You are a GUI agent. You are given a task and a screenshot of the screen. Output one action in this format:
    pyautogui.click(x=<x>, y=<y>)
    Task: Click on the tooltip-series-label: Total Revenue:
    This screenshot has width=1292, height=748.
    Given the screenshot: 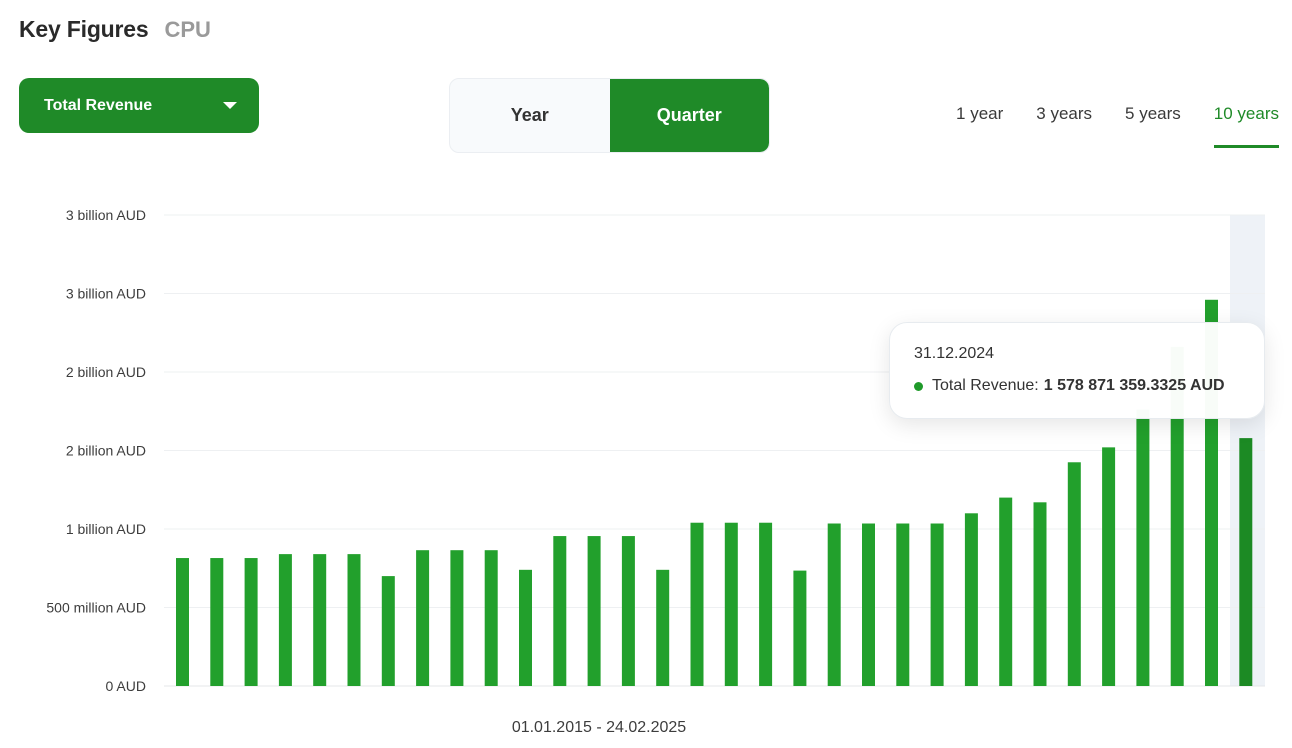 What is the action you would take?
    pyautogui.click(x=985, y=385)
    